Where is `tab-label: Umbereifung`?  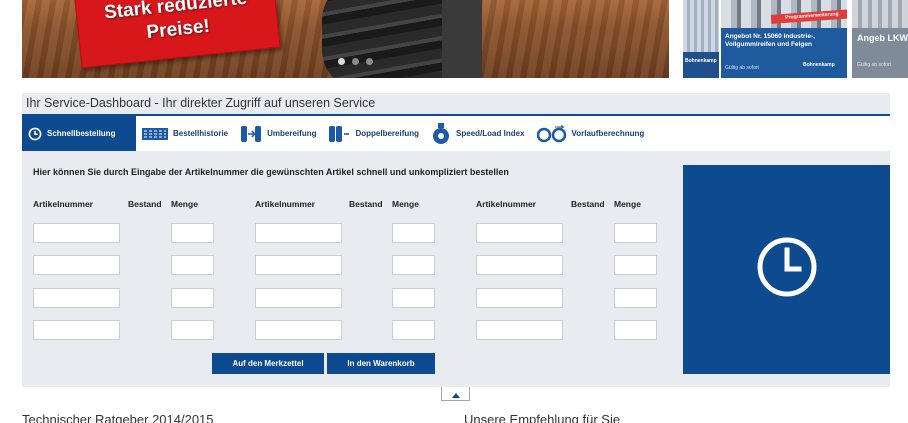
tab-label: Umbereifung is located at coordinates (292, 133).